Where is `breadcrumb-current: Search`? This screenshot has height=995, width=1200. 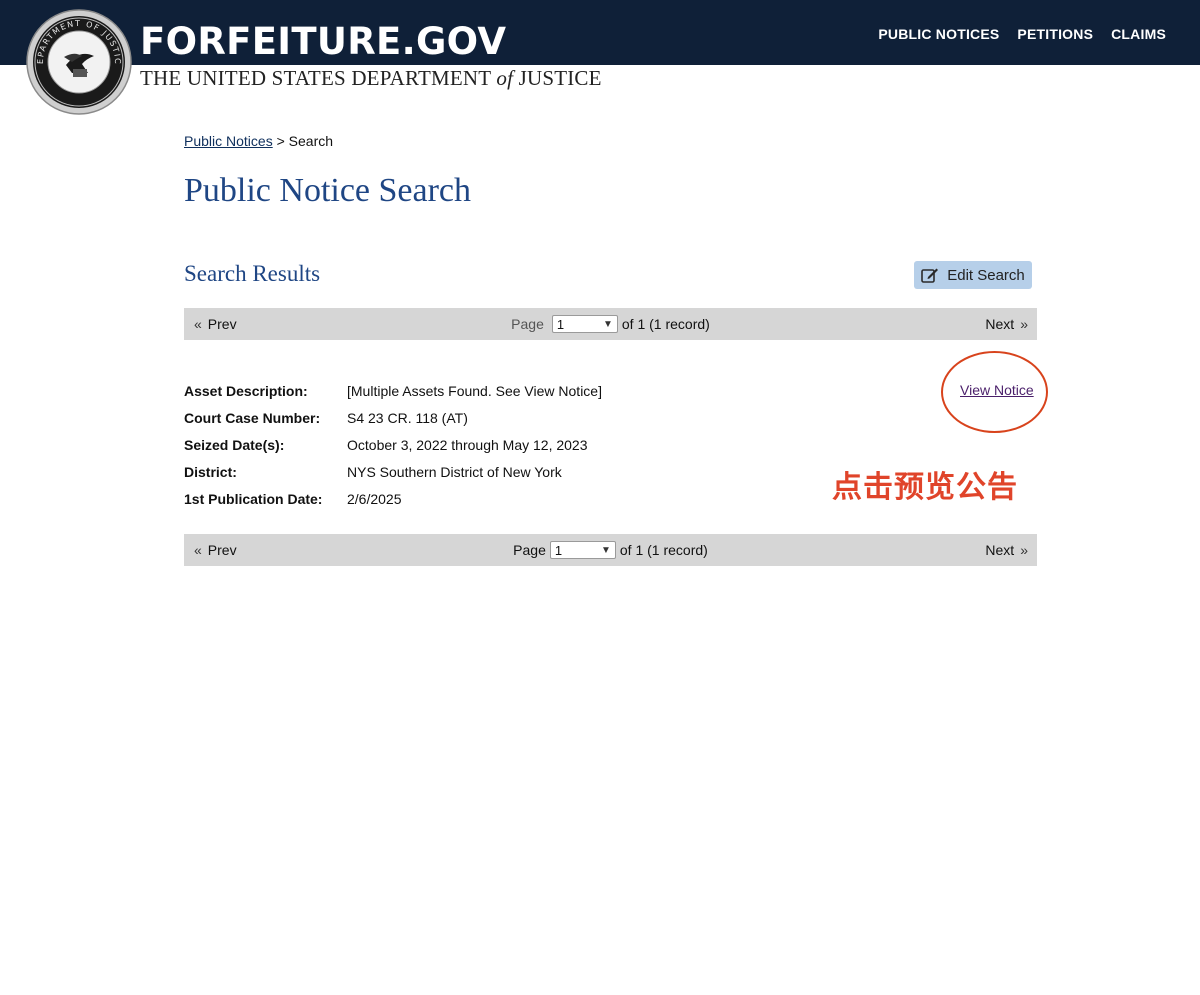
breadcrumb-current: Search is located at coordinates (311, 141).